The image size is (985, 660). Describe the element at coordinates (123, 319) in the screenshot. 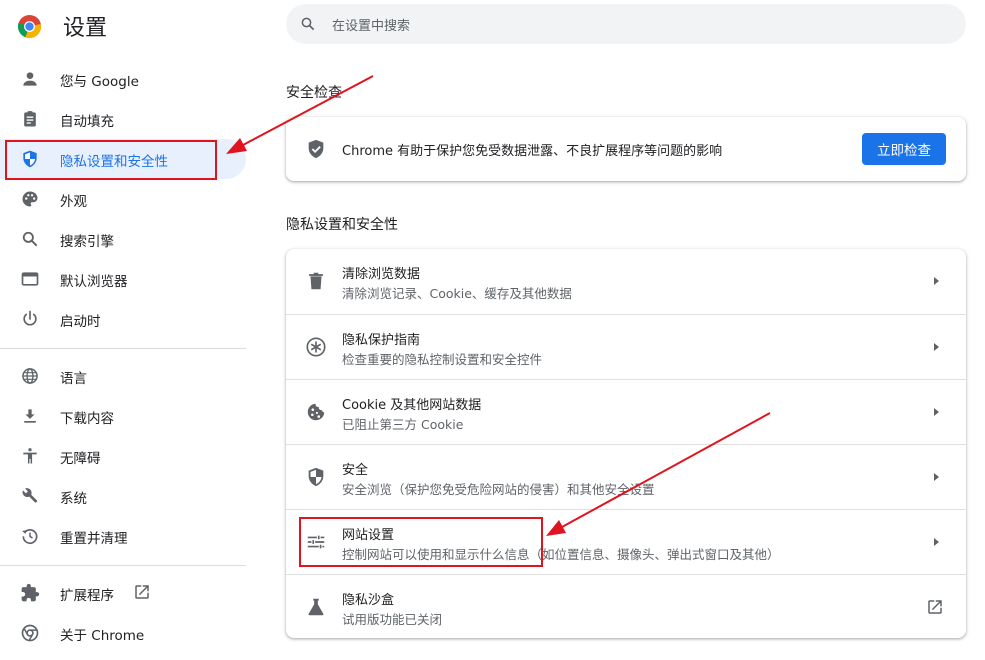

I see `sidebar-item-on-startup: 启动时` at that location.